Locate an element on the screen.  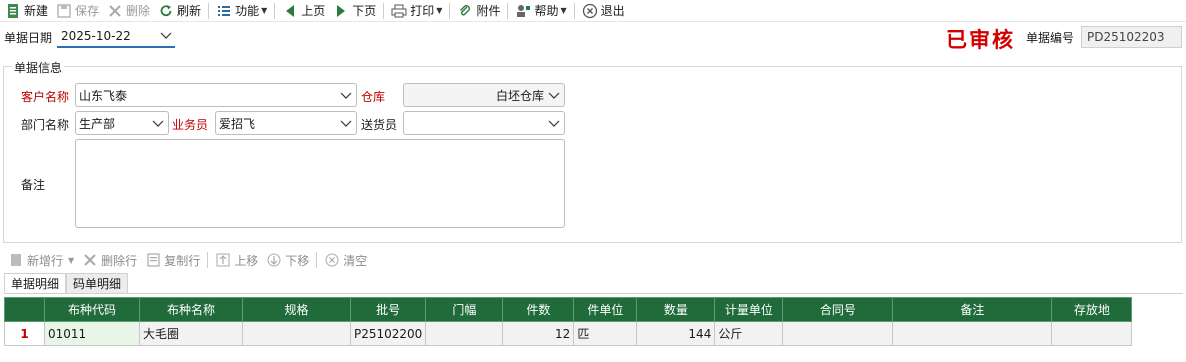
col-remark: 备注 is located at coordinates (972, 309).